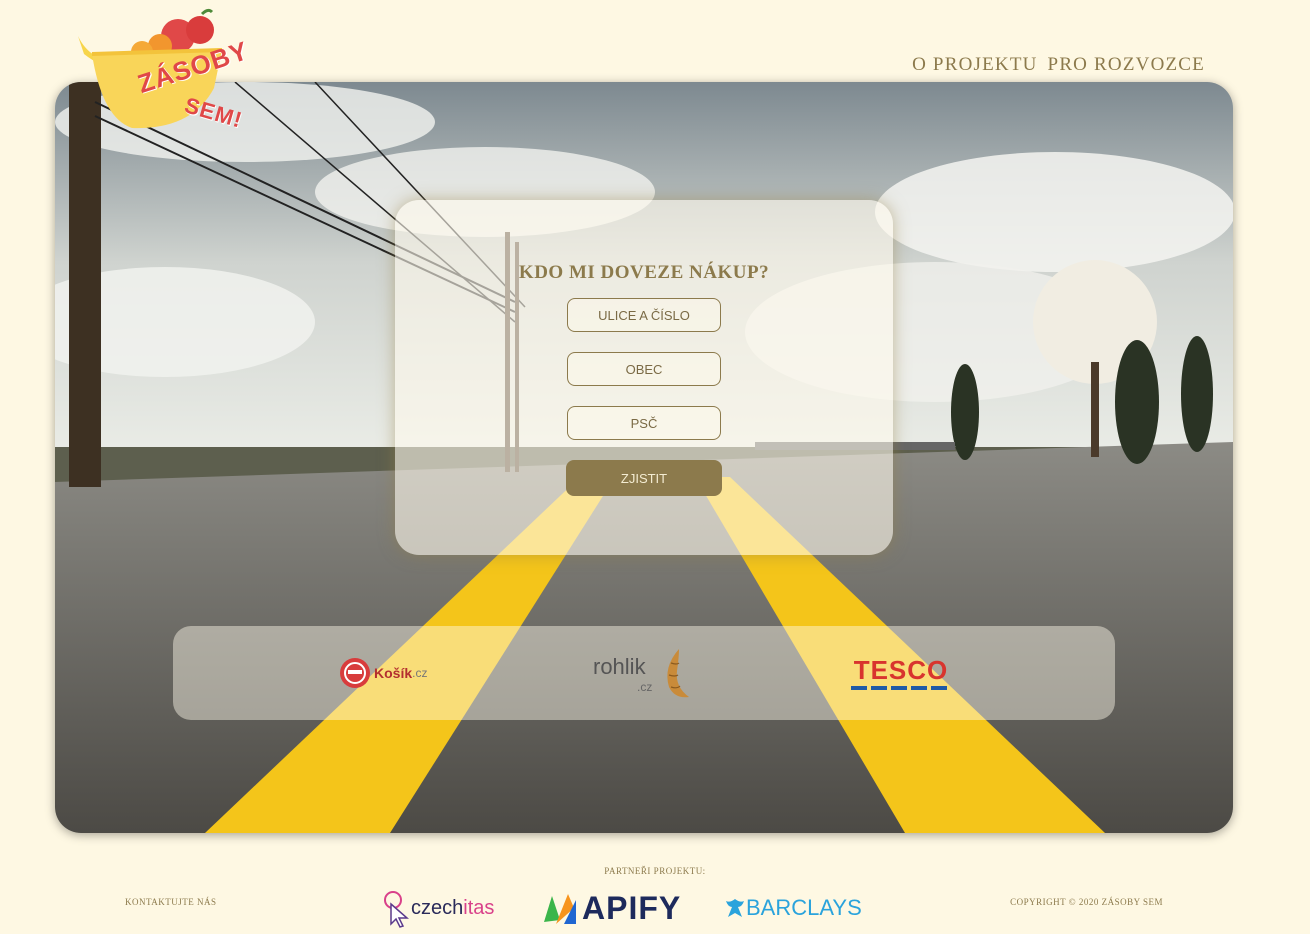 Image resolution: width=1310 pixels, height=934 pixels. I want to click on delivery-search-form: KDO MI DOVEZE NÁKUP? ZJISTIT, so click(644, 377).